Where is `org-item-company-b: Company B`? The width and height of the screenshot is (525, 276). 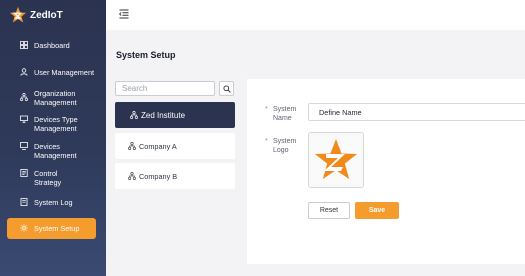
org-item-company-b: Company B is located at coordinates (175, 176).